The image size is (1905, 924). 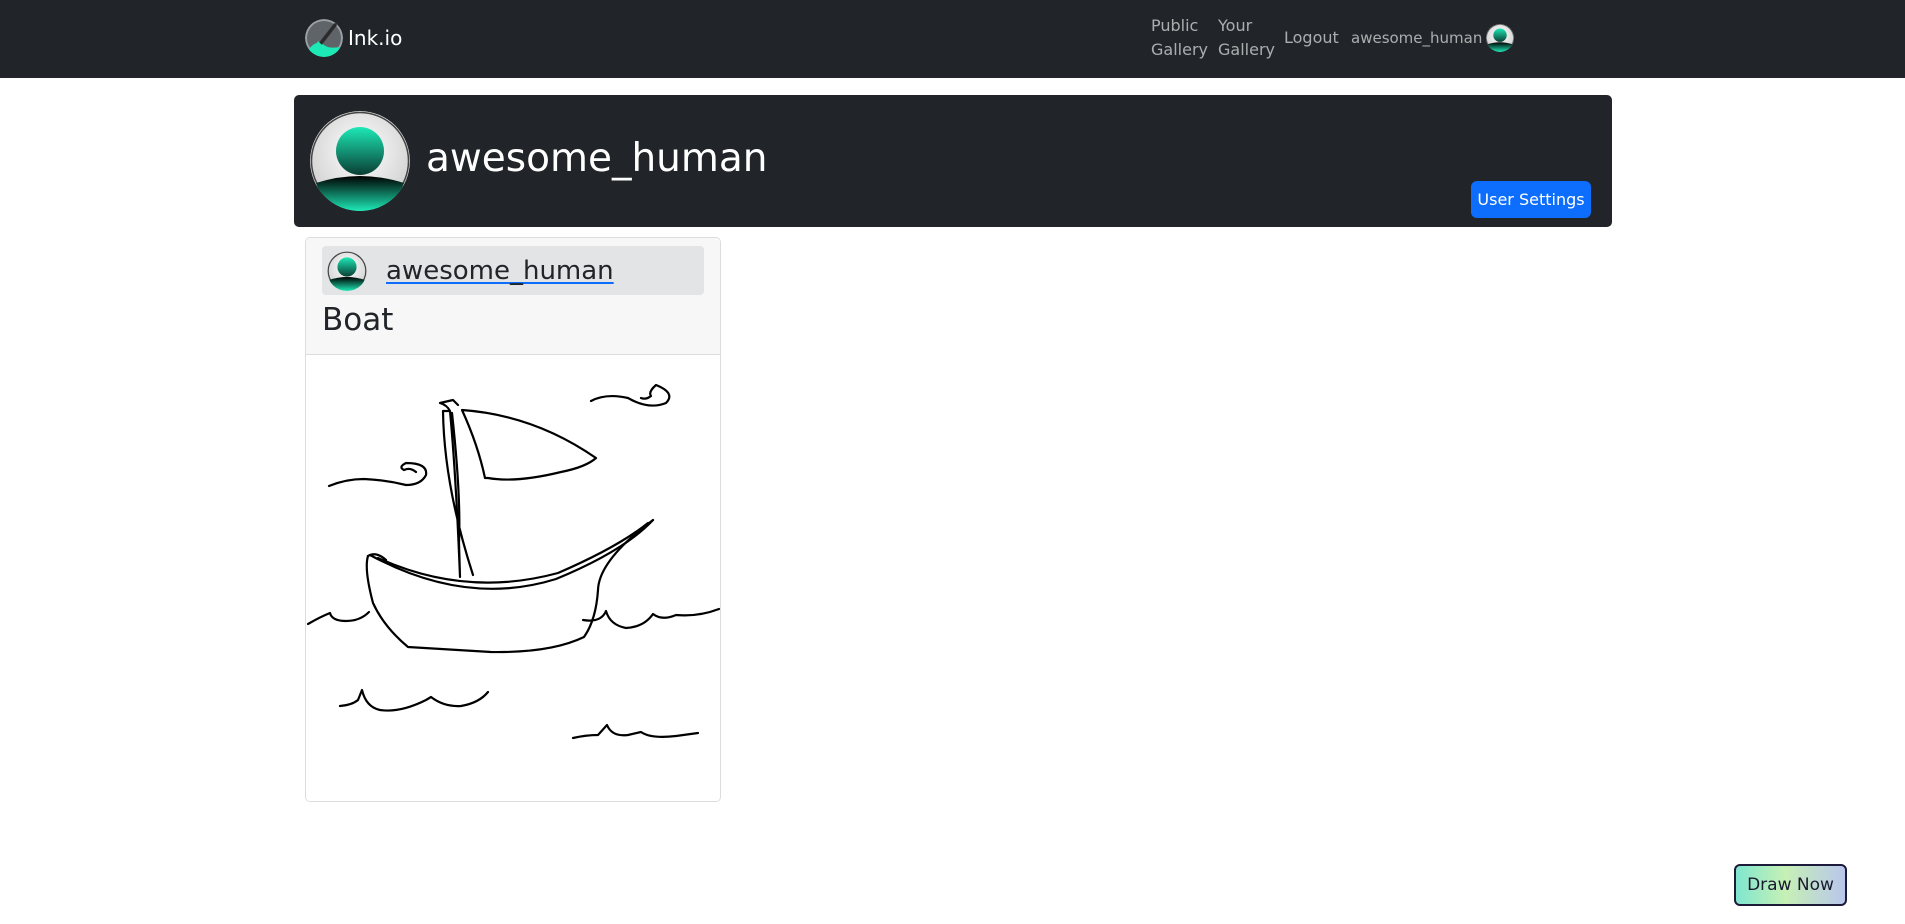 What do you see at coordinates (1175, 25) in the screenshot?
I see `nav-public-gallery-line1: Public` at bounding box center [1175, 25].